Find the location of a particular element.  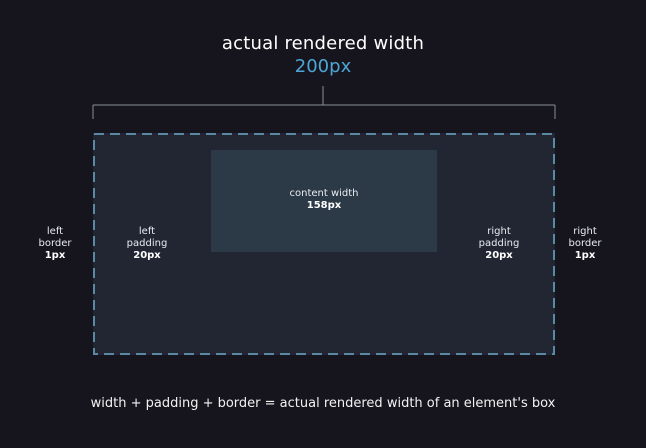

right-padding-line1: right is located at coordinates (499, 231).